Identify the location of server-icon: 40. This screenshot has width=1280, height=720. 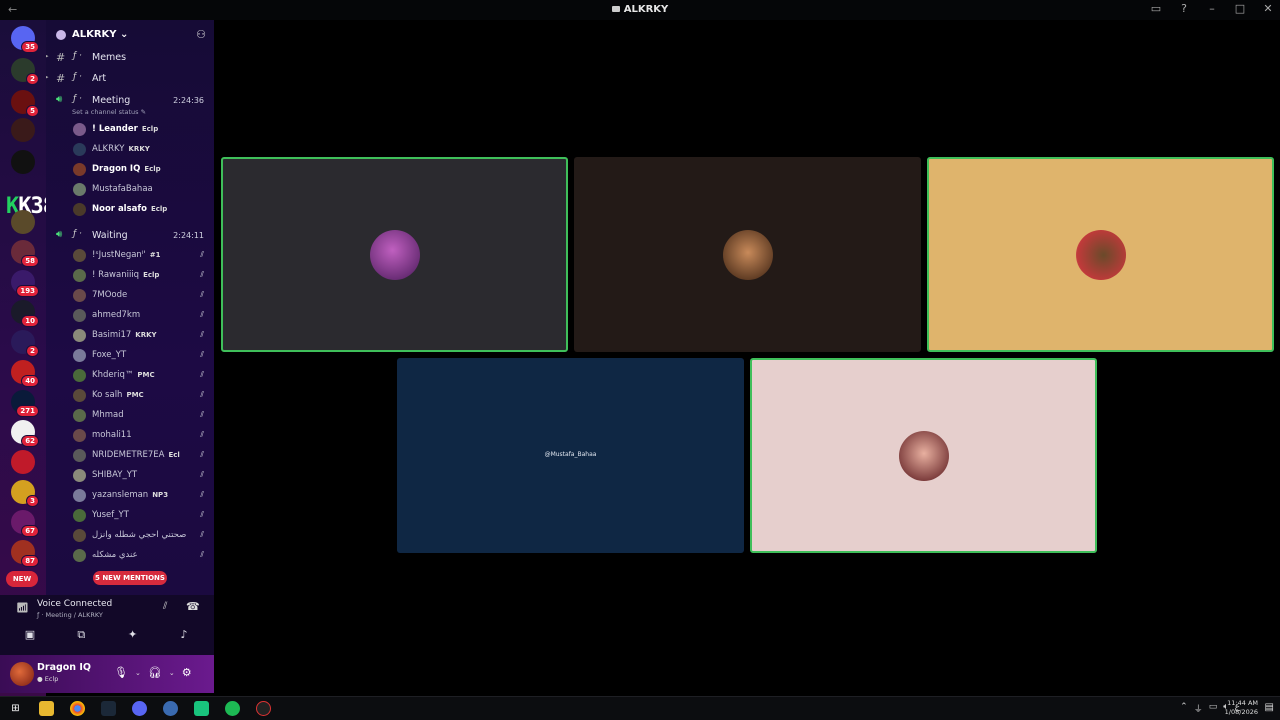
(25, 373).